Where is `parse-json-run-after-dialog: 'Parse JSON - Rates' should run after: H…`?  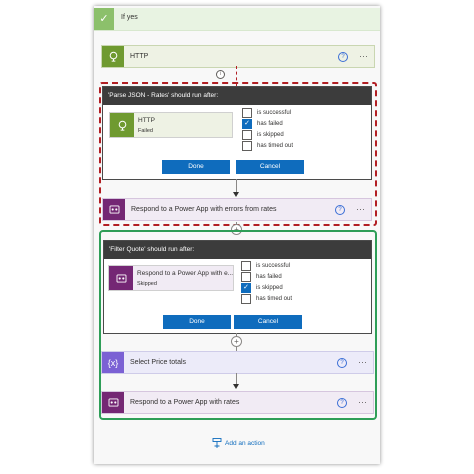
parse-json-run-after-dialog: 'Parse JSON - Rates' should run after: H… is located at coordinates (237, 133).